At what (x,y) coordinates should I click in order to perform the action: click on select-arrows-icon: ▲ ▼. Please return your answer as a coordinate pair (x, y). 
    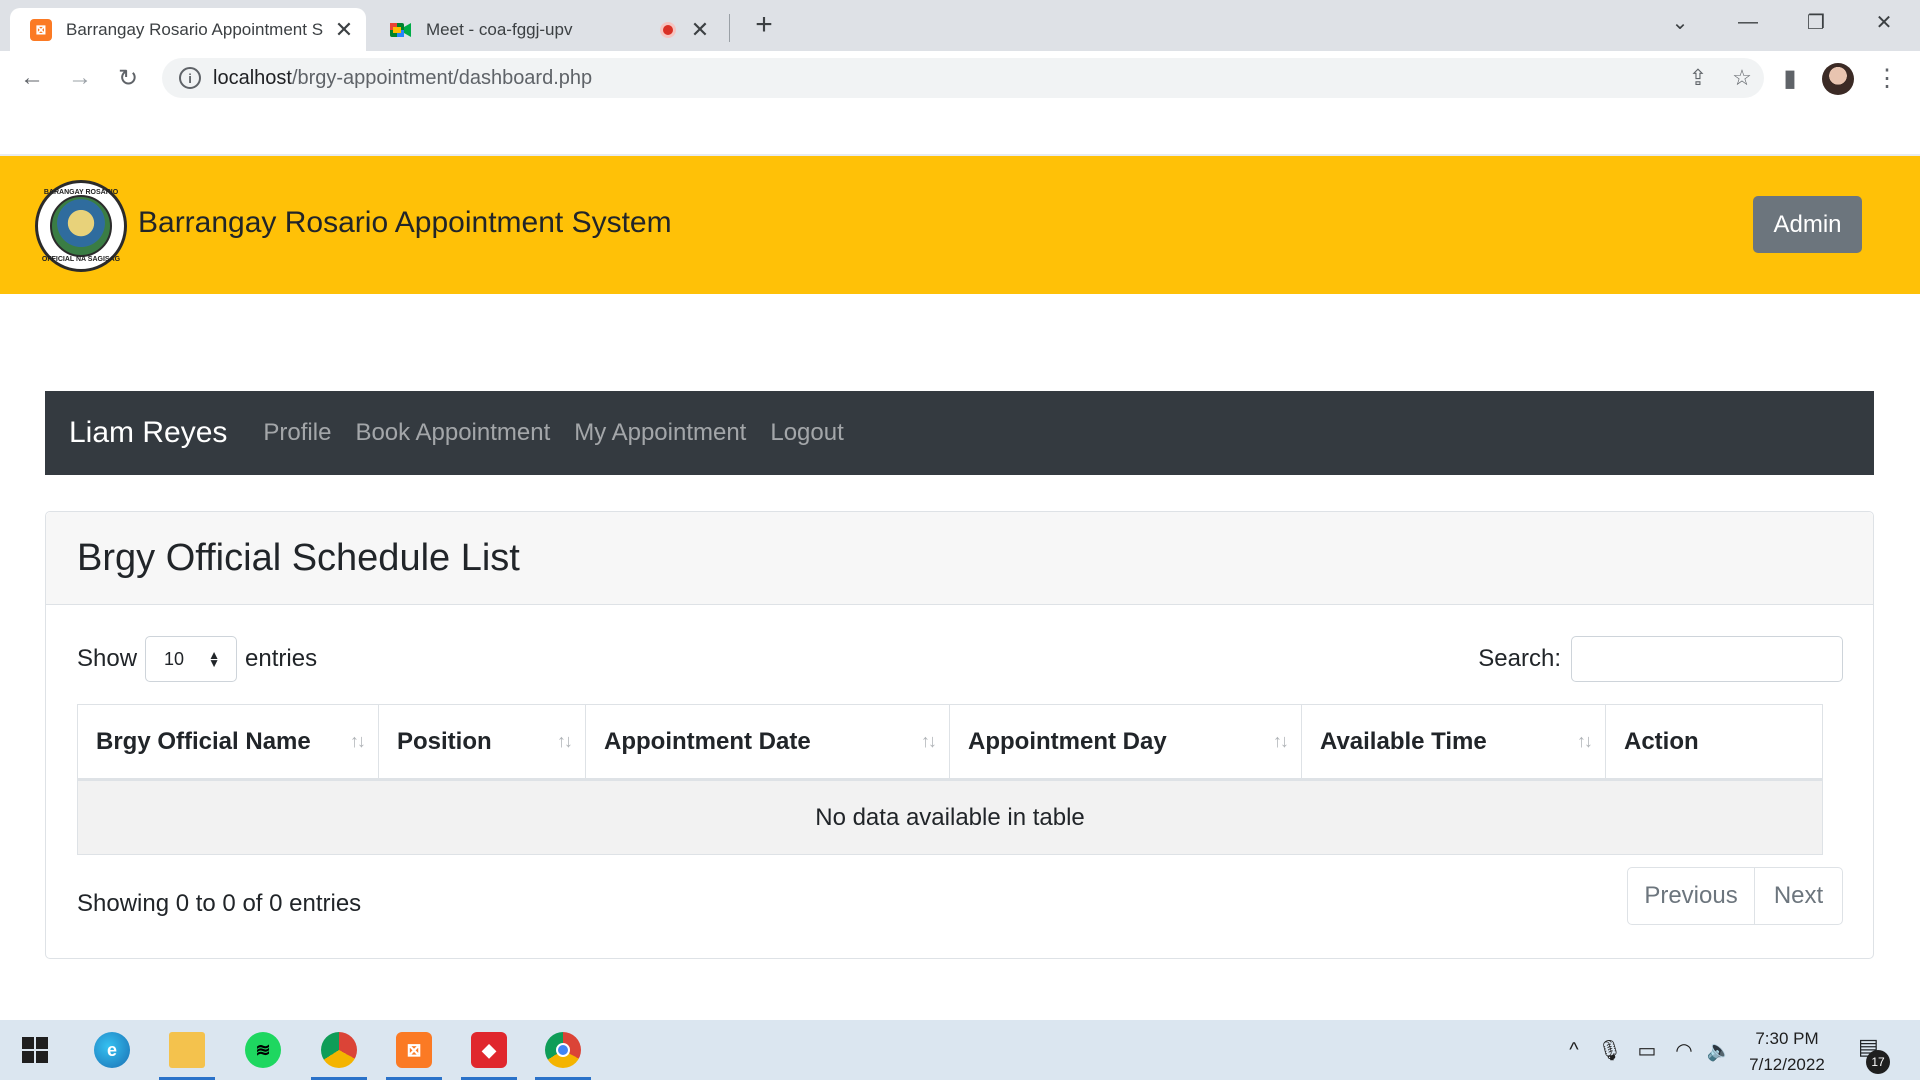
    Looking at the image, I should click on (214, 659).